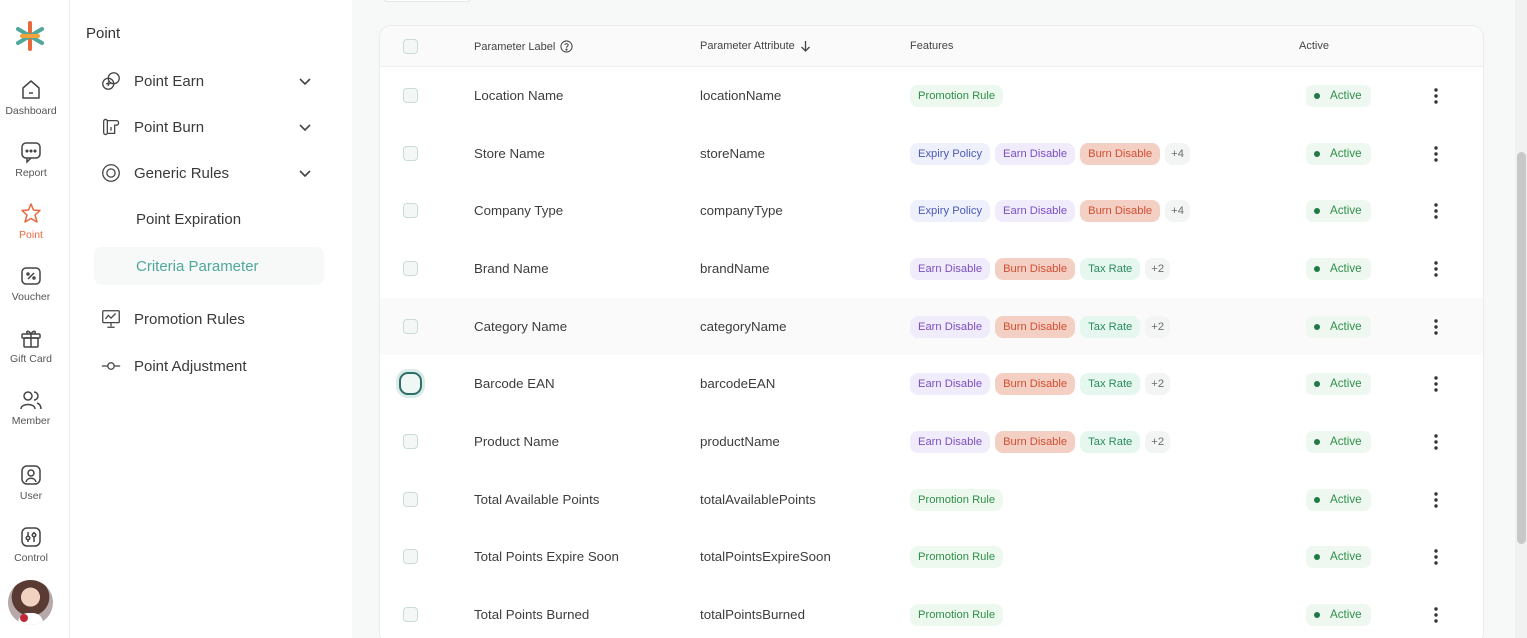 The width and height of the screenshot is (1527, 638). What do you see at coordinates (31, 558) in the screenshot?
I see `rail-label: Control` at bounding box center [31, 558].